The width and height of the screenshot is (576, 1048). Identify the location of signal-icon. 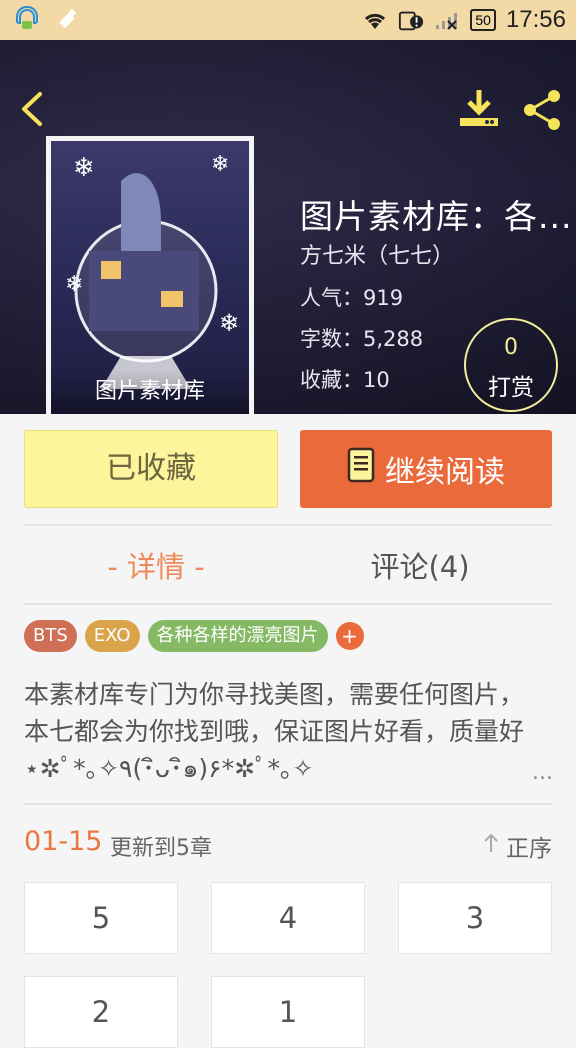
(447, 20).